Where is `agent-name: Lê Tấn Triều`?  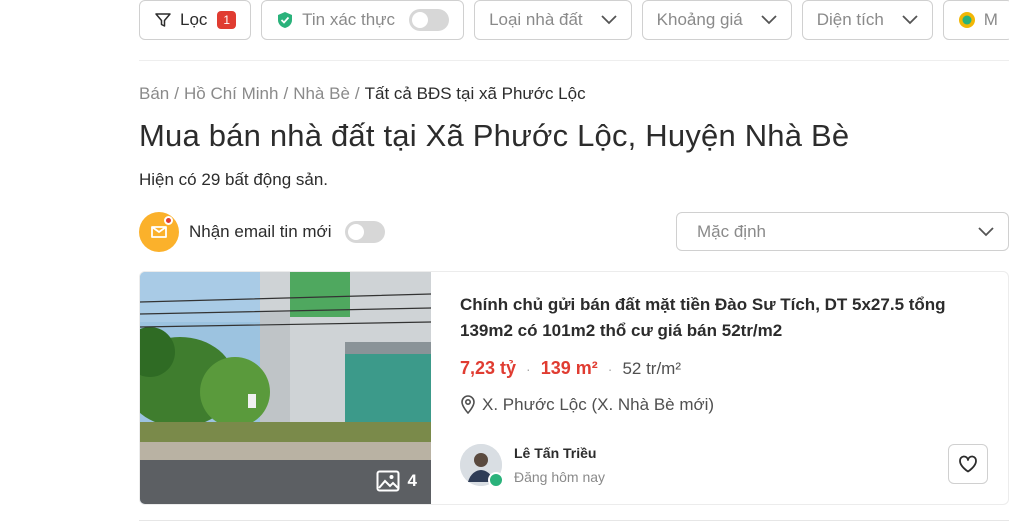 agent-name: Lê Tấn Triều is located at coordinates (559, 453).